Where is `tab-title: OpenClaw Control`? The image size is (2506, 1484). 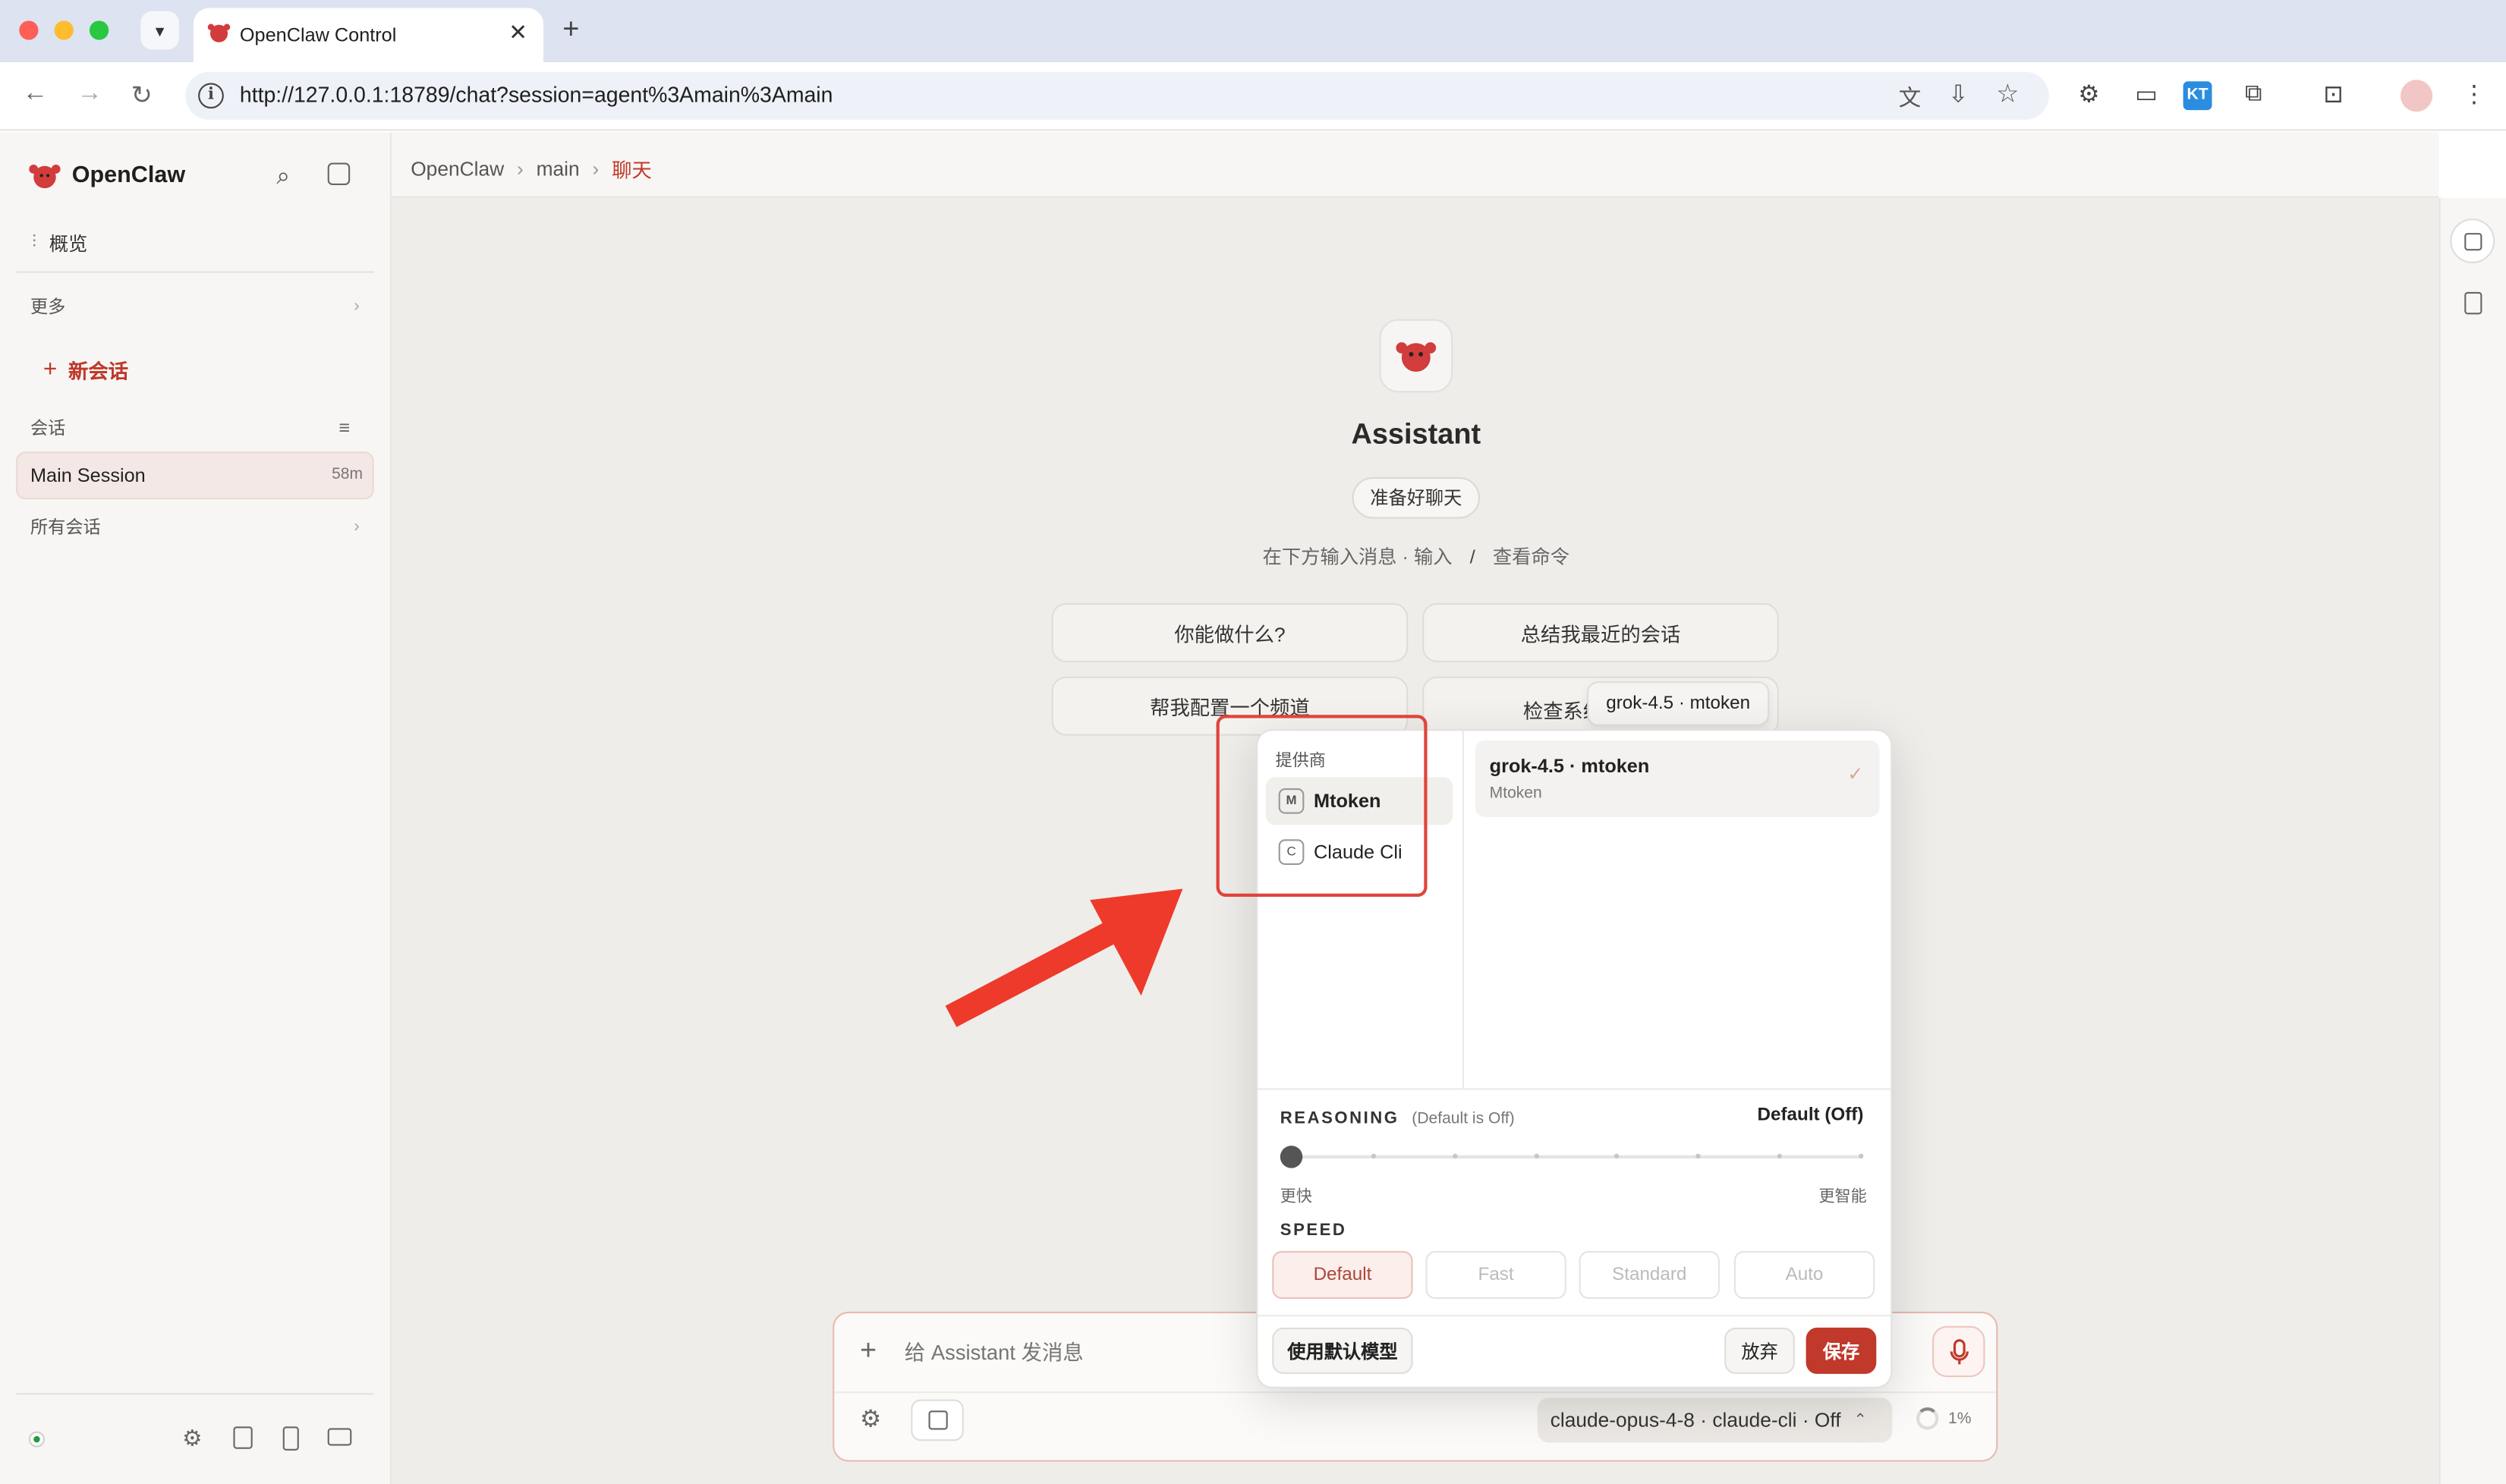
tab-title: OpenClaw Control is located at coordinates (318, 35).